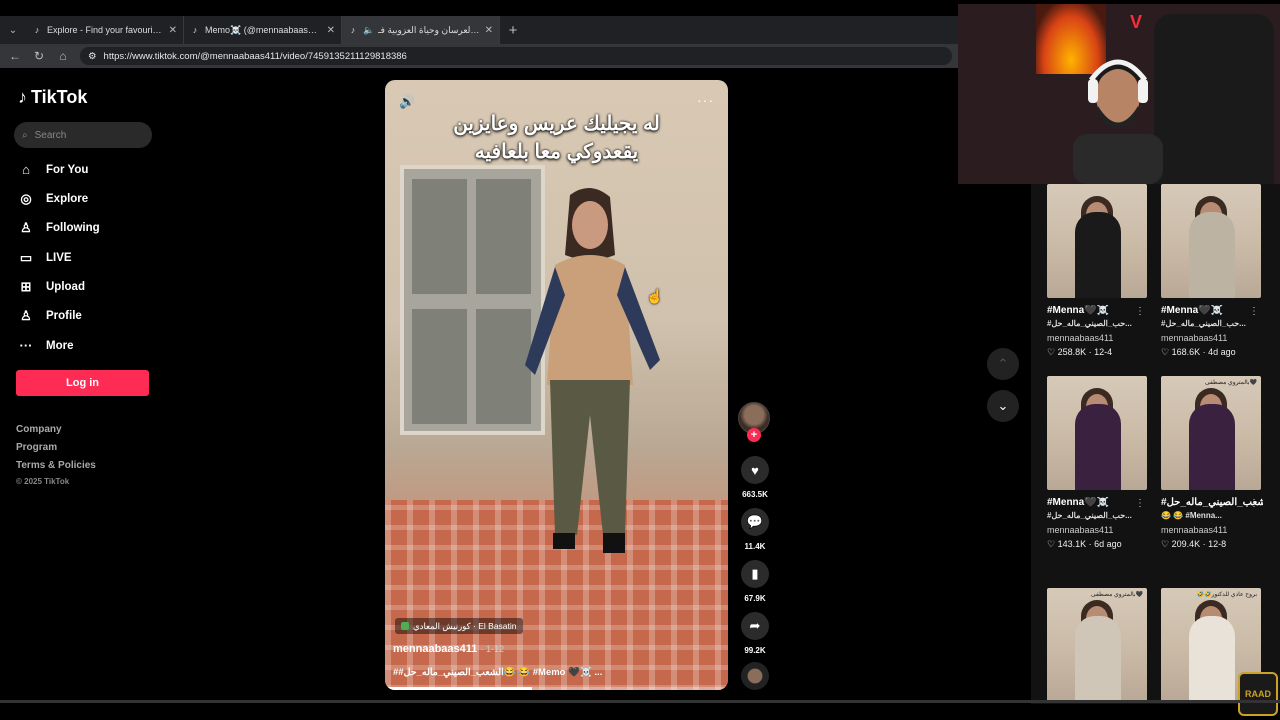 The image size is (1280, 720). Describe the element at coordinates (45, 258) in the screenshot. I see `nav-live: ▭ LIVE` at that location.